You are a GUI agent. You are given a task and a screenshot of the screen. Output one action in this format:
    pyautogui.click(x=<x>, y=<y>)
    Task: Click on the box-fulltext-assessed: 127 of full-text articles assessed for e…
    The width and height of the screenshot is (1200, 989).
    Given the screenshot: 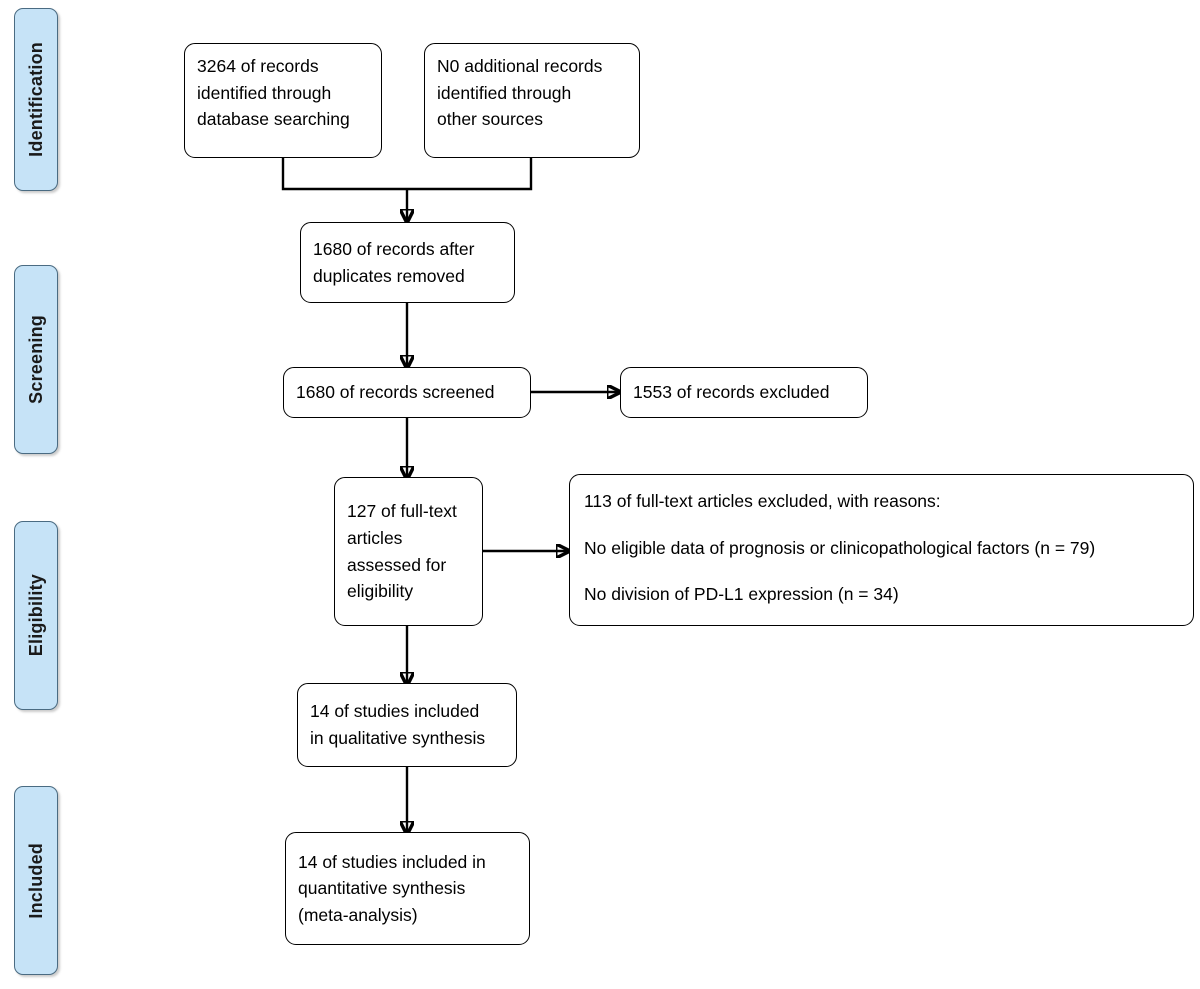 What is the action you would take?
    pyautogui.click(x=408, y=551)
    